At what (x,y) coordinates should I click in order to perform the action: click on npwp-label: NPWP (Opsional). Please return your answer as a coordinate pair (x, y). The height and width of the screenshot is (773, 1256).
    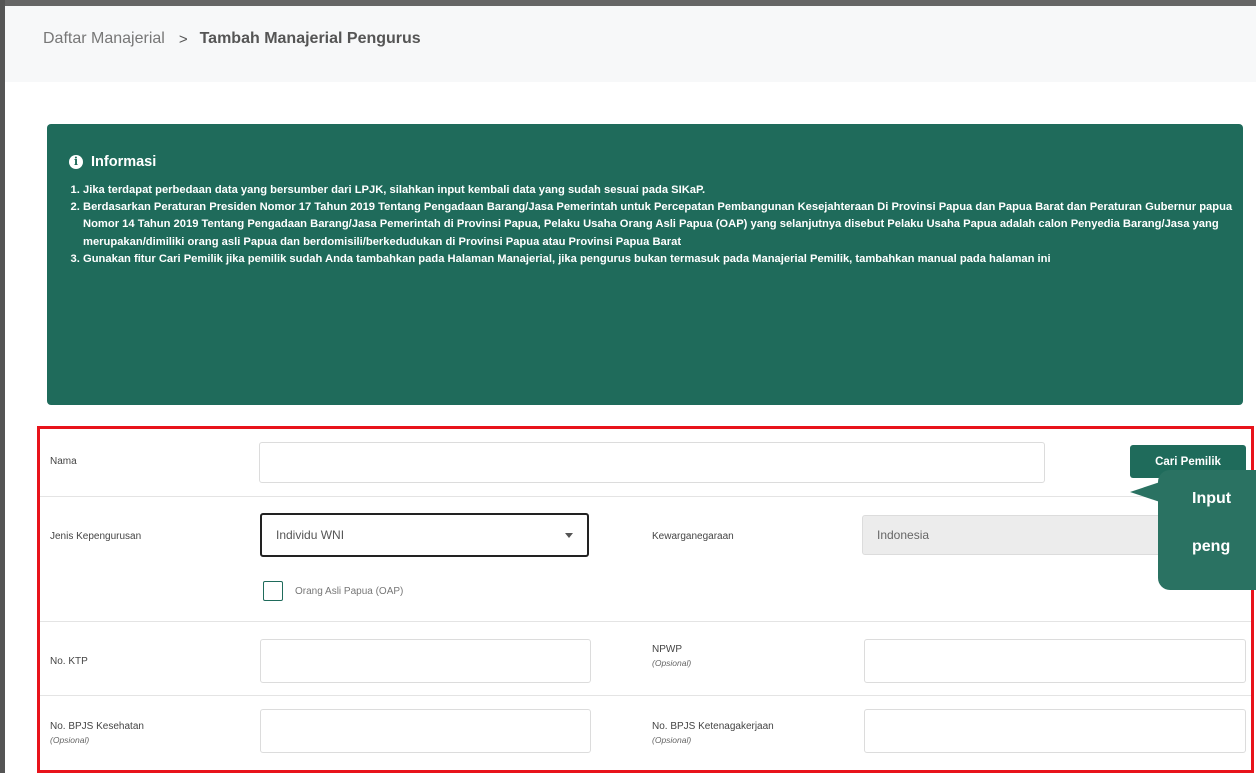
    Looking at the image, I should click on (671, 656).